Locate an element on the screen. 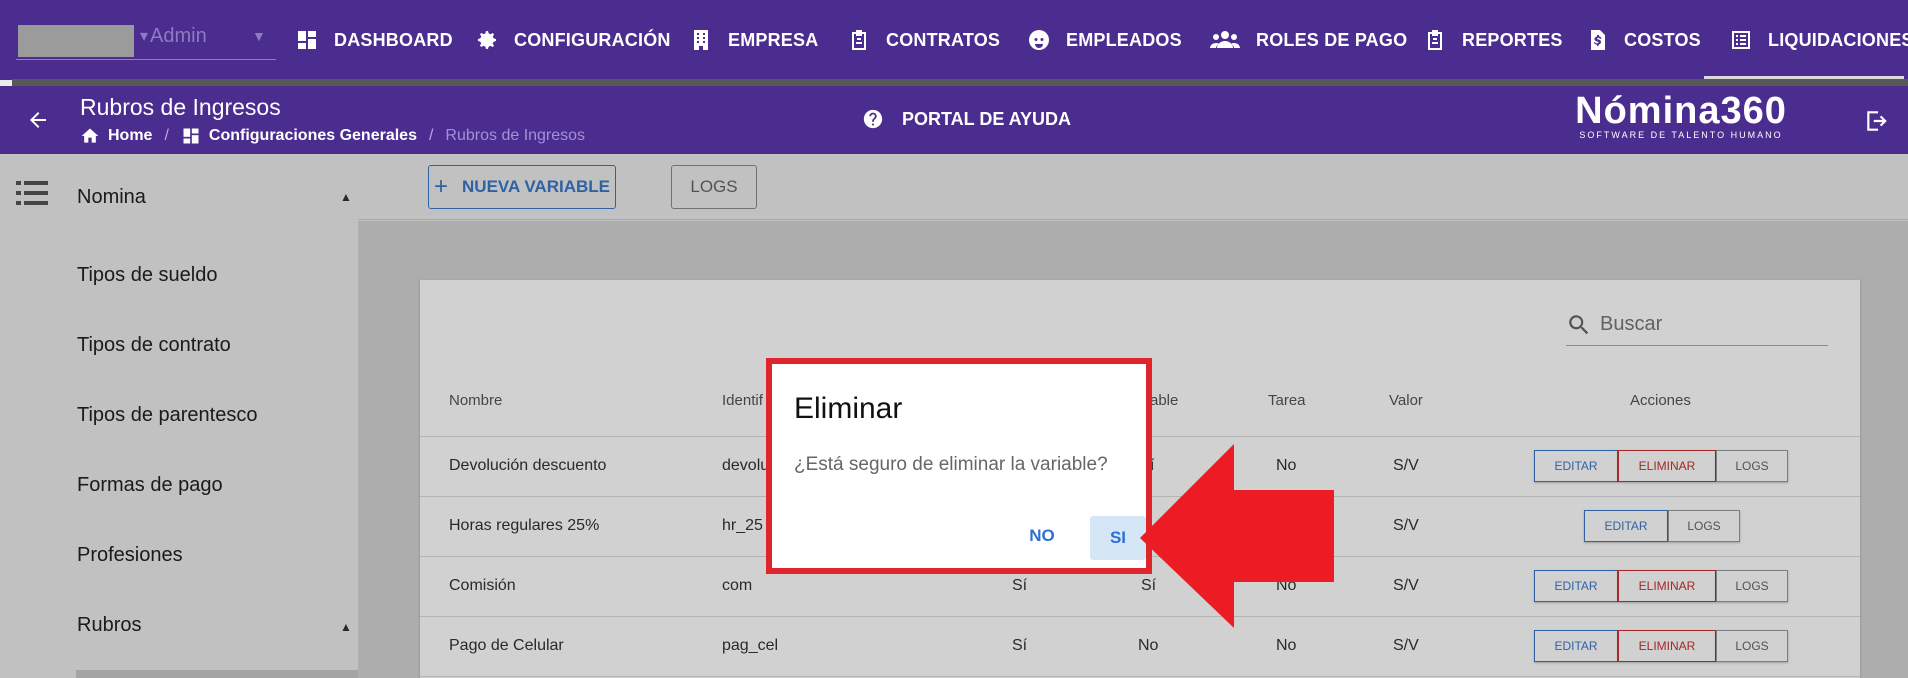  user-avatar-redacted is located at coordinates (76, 41).